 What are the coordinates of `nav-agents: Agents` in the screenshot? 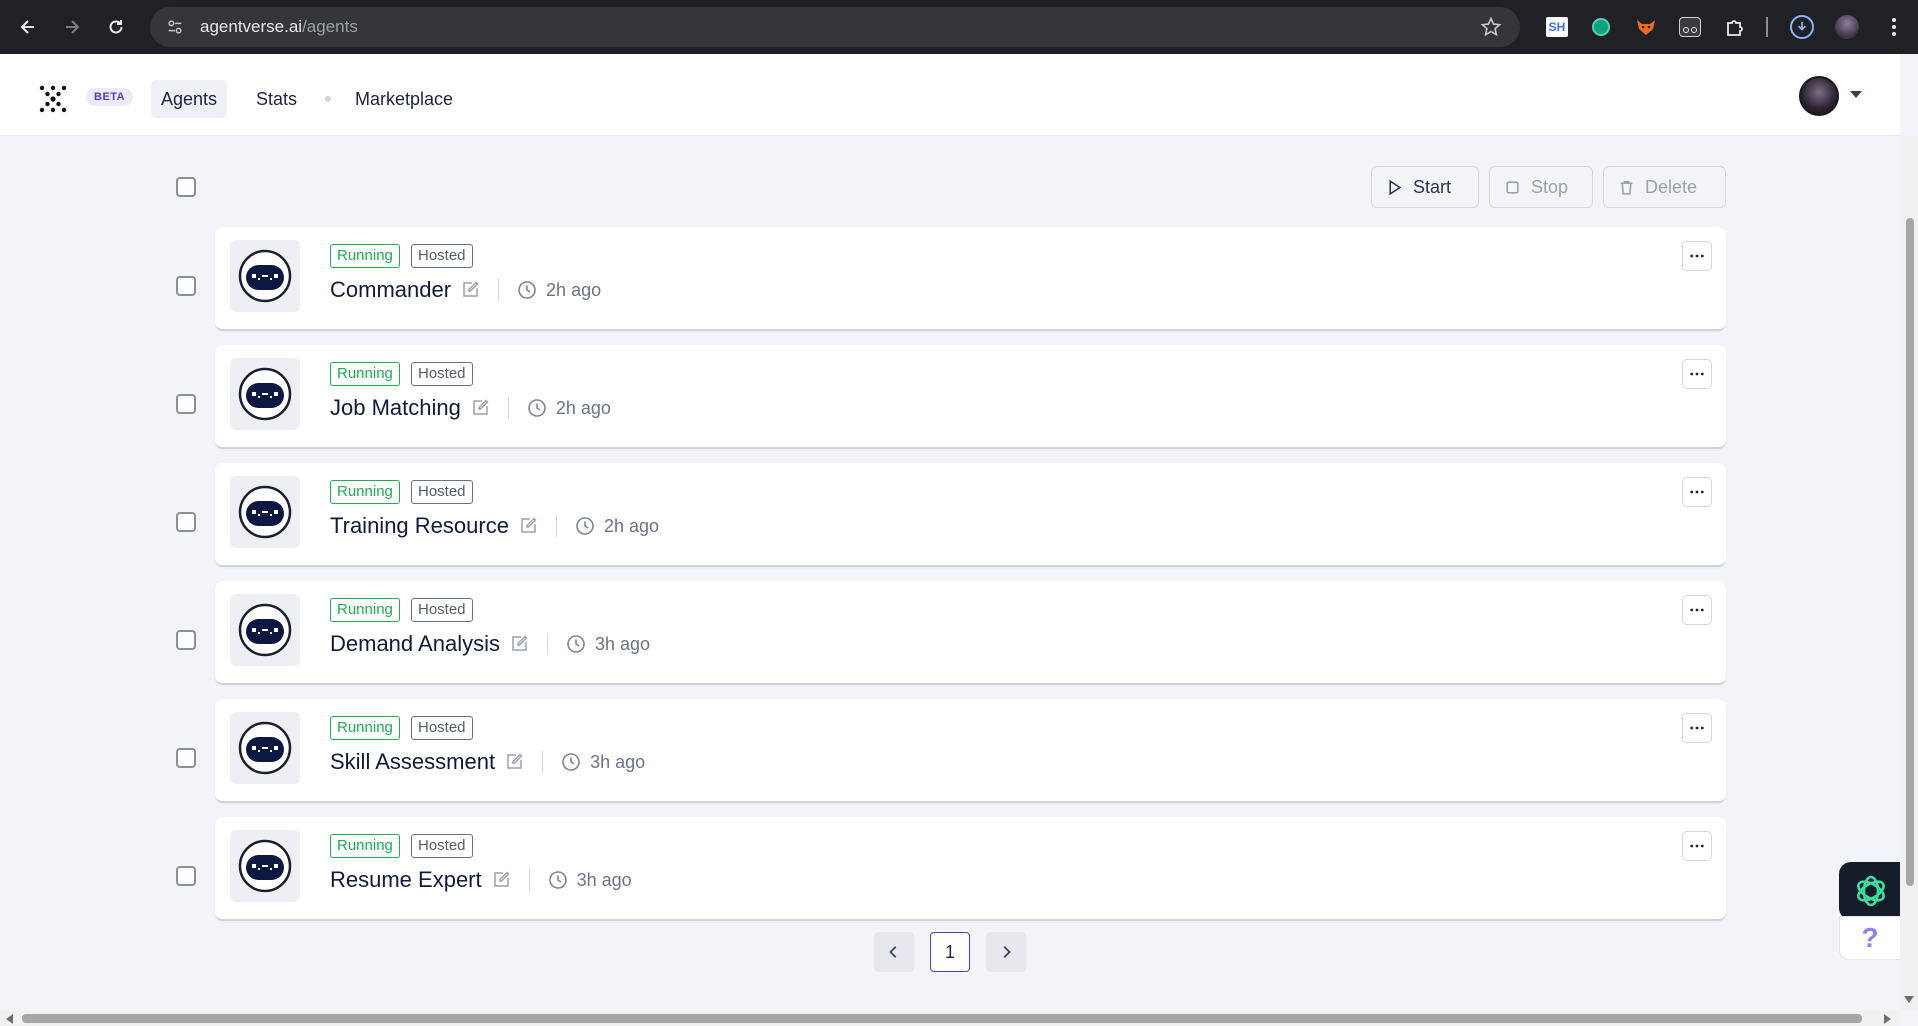 It's located at (189, 99).